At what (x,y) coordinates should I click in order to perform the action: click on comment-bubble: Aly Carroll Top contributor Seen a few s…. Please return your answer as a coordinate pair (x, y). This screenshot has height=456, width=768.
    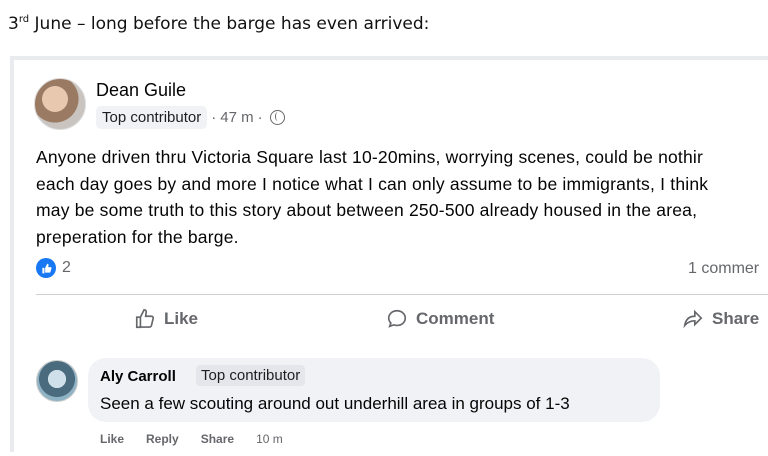
    Looking at the image, I should click on (374, 390).